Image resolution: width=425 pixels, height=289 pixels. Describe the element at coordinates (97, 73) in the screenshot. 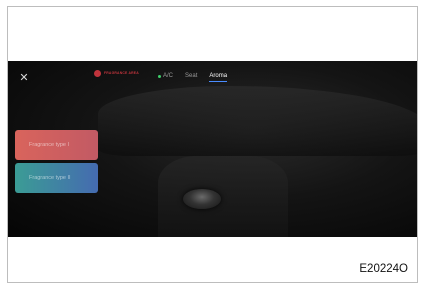

I see `logo-mark-icon` at that location.